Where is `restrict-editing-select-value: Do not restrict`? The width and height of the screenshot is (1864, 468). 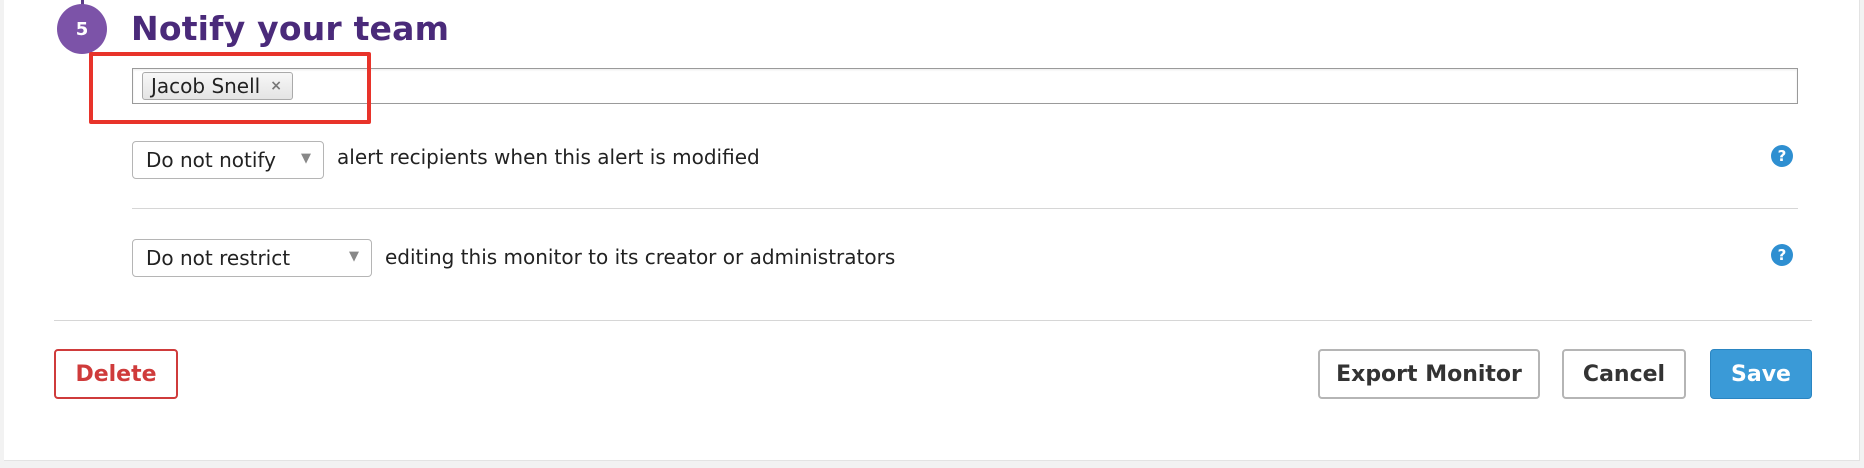 restrict-editing-select-value: Do not restrict is located at coordinates (218, 258).